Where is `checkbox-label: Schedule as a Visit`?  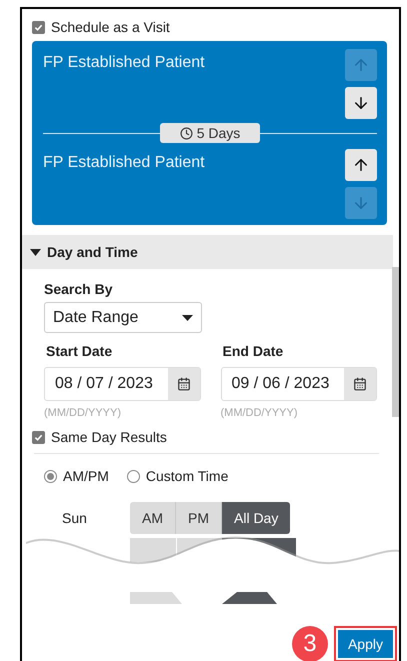
checkbox-label: Schedule as a Visit is located at coordinates (110, 27).